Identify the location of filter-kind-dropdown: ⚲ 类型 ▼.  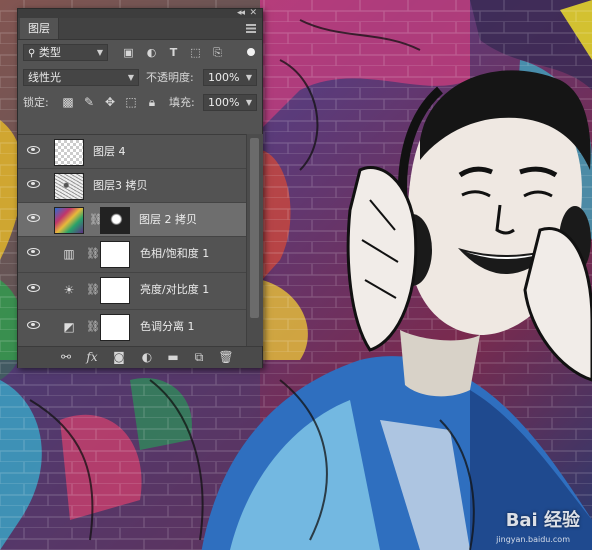
(65, 52).